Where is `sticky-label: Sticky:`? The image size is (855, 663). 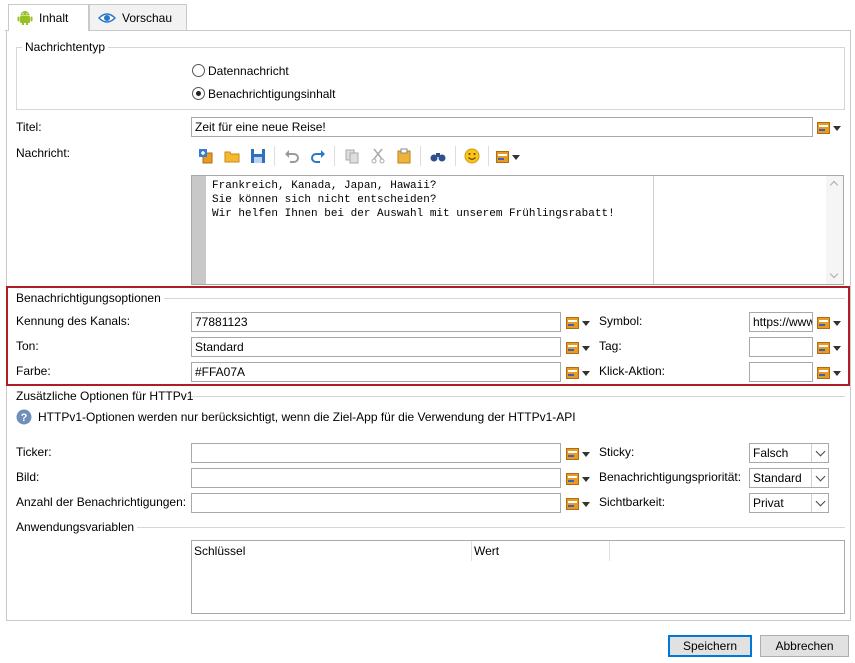
sticky-label: Sticky: is located at coordinates (617, 452).